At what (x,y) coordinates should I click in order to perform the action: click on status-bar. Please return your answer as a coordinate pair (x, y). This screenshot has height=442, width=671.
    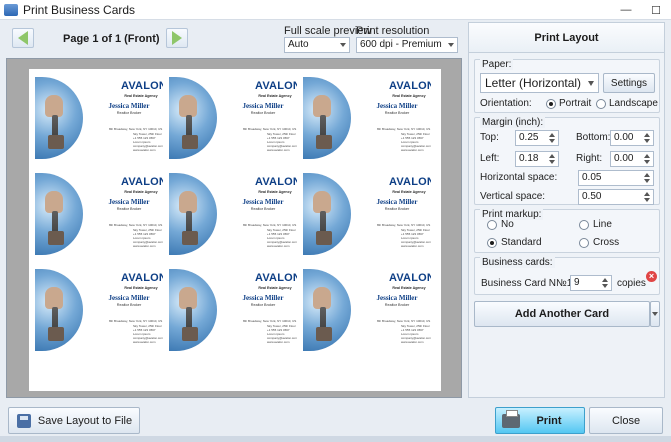
    Looking at the image, I should click on (335, 439).